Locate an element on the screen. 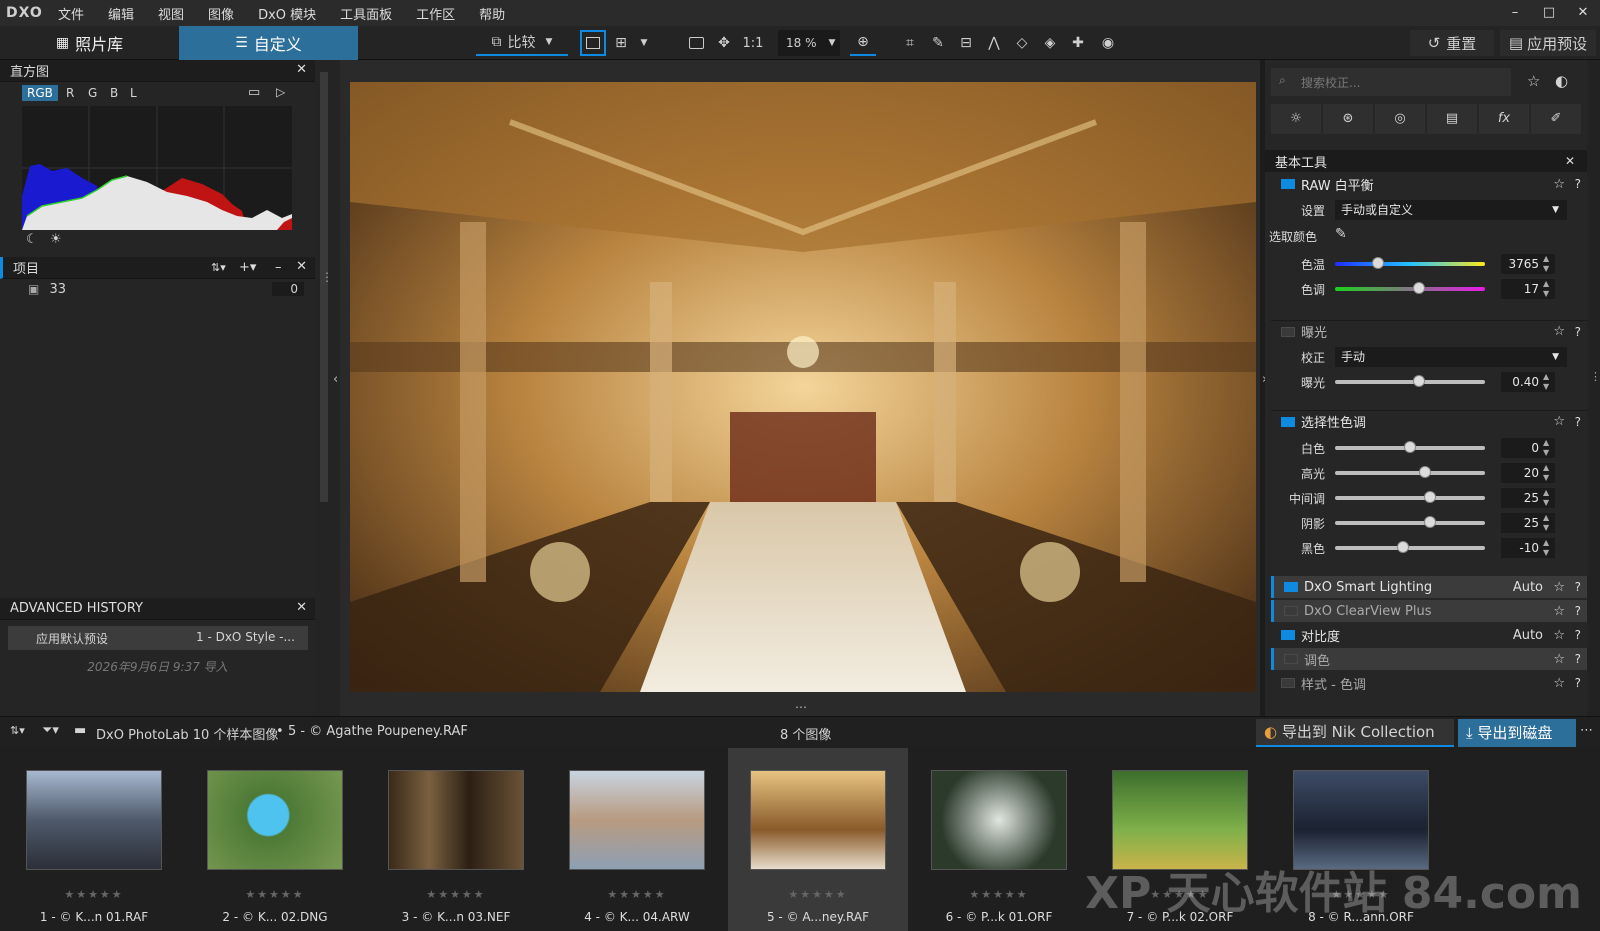  monitor-icon: ▭ is located at coordinates (254, 92).